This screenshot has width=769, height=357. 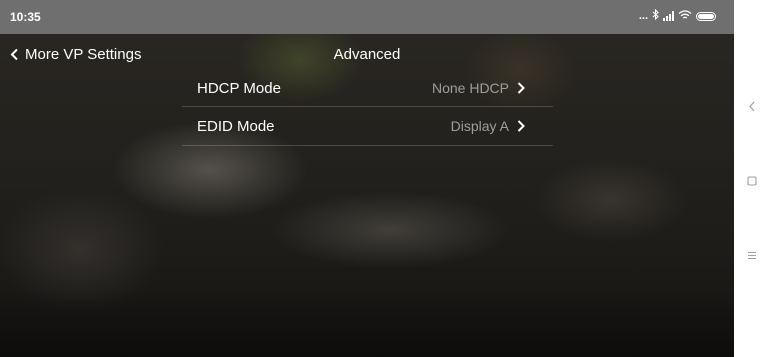 I want to click on nav-home-icon, so click(x=751, y=181).